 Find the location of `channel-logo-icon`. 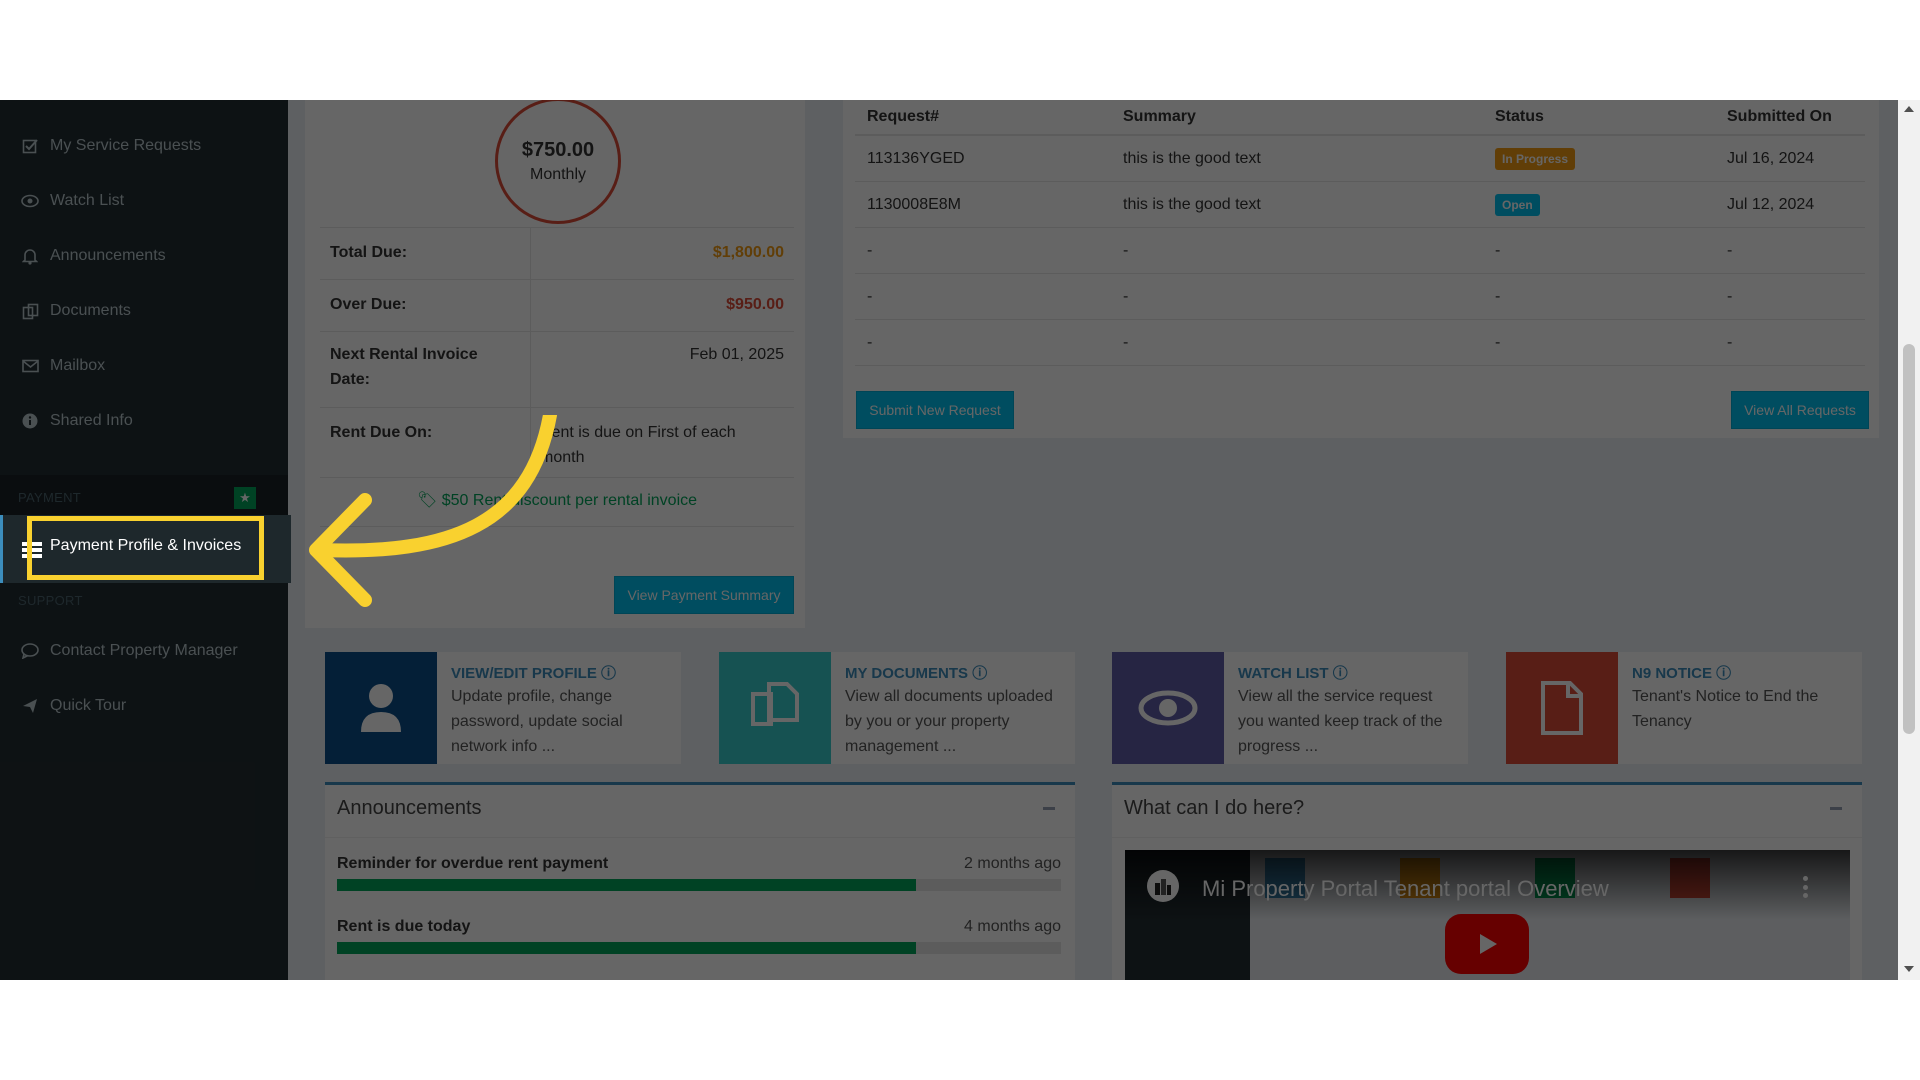

channel-logo-icon is located at coordinates (1163, 886).